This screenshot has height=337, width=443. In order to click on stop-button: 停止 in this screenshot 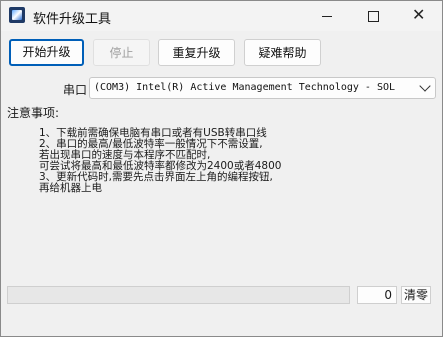, I will do `click(121, 52)`.